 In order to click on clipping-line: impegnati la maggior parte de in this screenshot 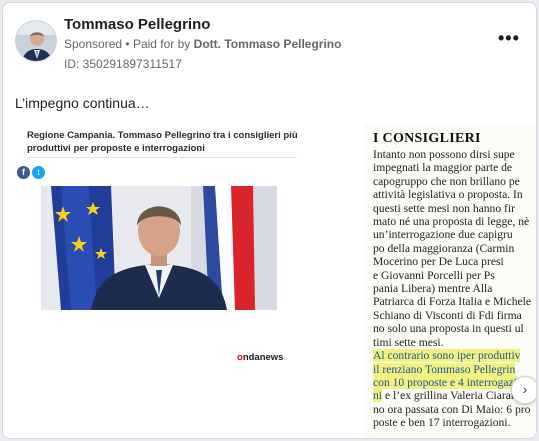, I will do `click(443, 168)`.